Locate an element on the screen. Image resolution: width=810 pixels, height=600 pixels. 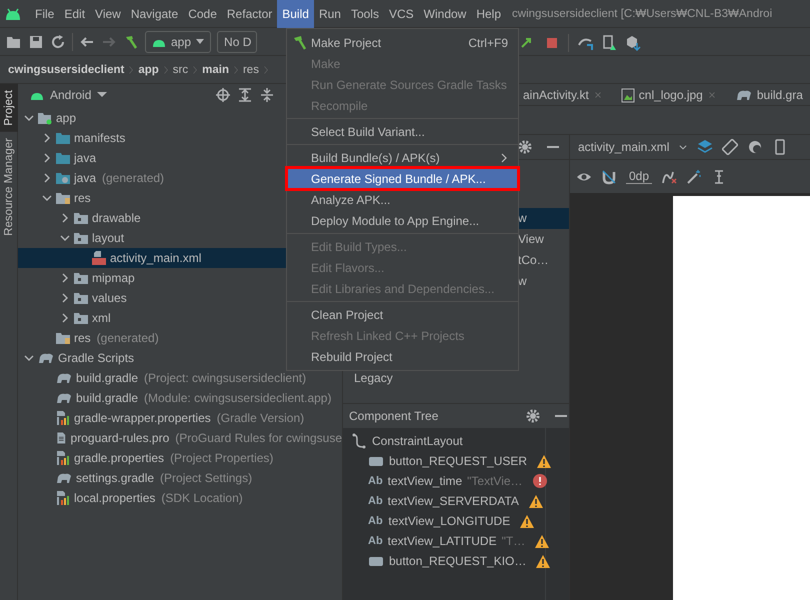
tree-item: build.gradle (Module: cwingsusersideclient.app) is located at coordinates (180, 398).